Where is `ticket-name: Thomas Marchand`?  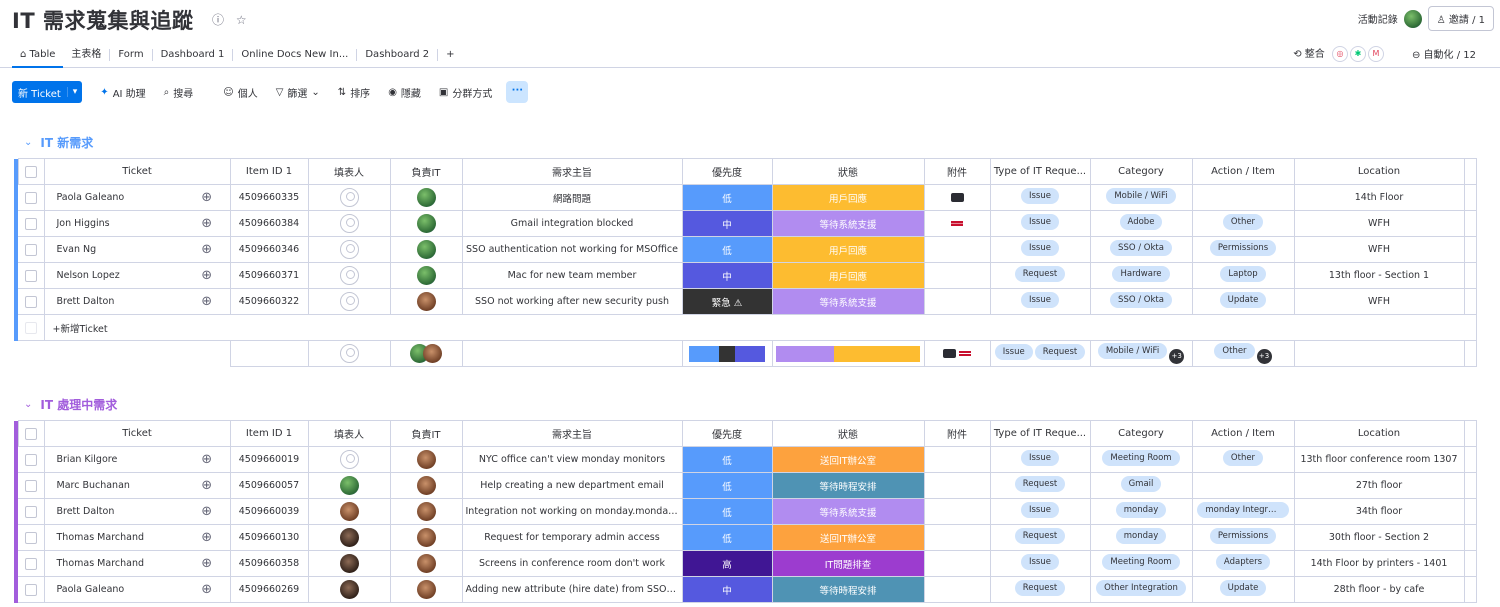 ticket-name: Thomas Marchand is located at coordinates (113, 537).